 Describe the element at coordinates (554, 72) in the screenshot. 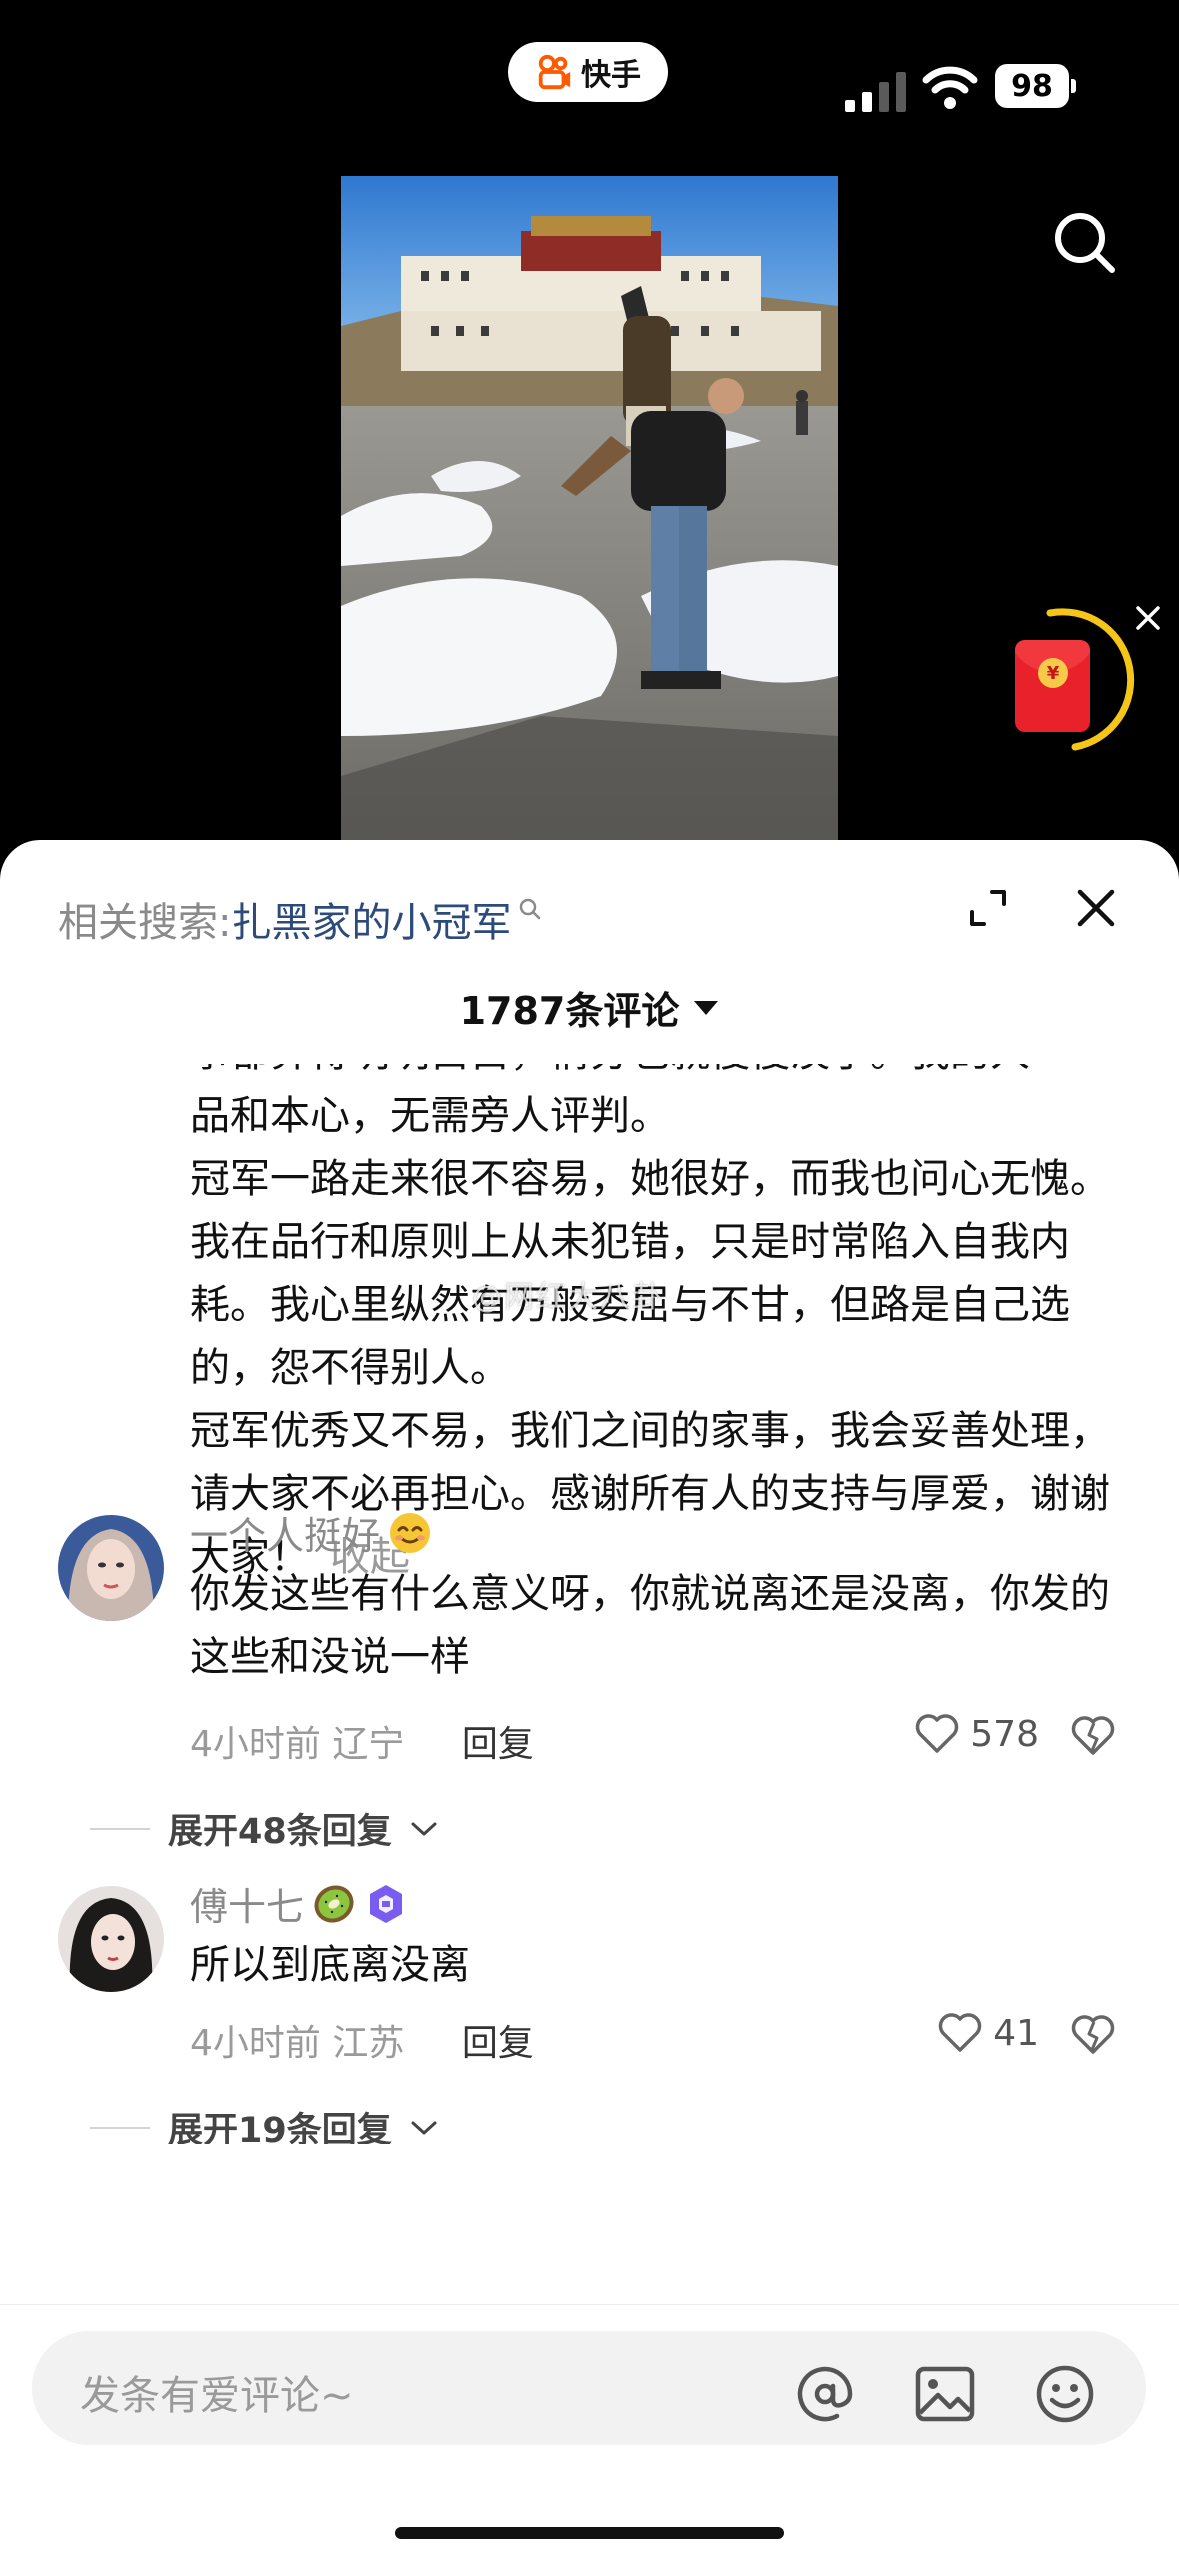

I see `kuaishou-logo-icon` at that location.